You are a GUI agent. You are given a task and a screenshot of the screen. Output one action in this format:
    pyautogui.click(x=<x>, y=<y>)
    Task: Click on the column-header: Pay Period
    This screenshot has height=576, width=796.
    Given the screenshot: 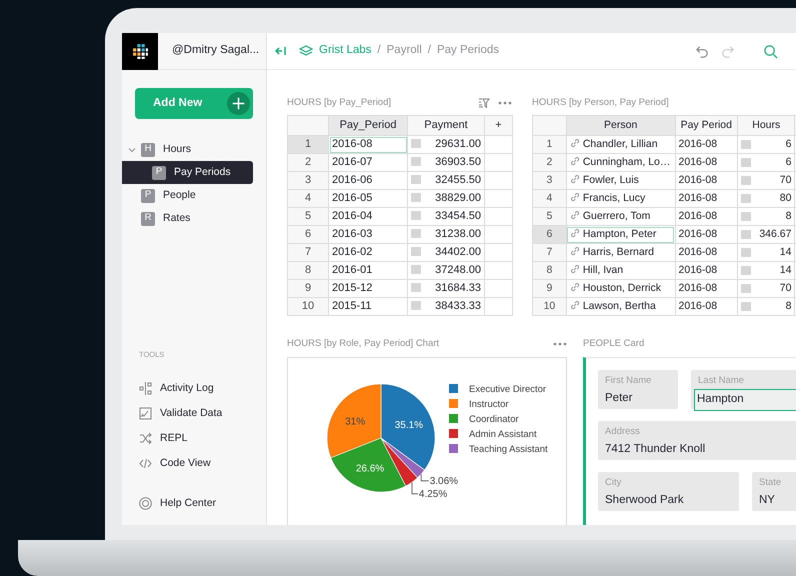 What is the action you would take?
    pyautogui.click(x=706, y=126)
    